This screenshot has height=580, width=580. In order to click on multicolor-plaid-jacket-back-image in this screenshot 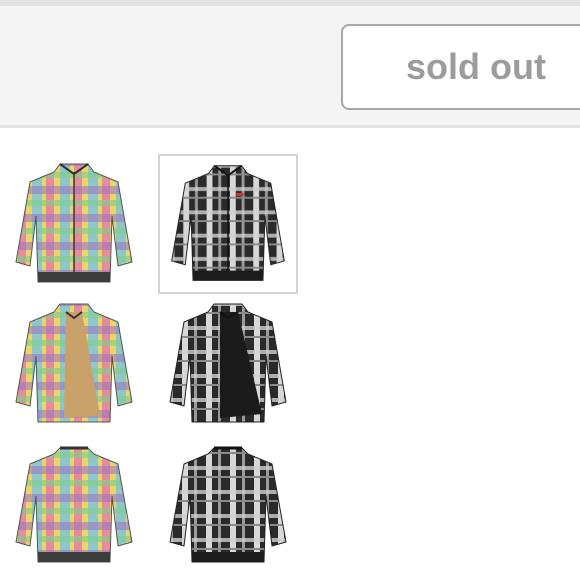, I will do `click(74, 504)`.